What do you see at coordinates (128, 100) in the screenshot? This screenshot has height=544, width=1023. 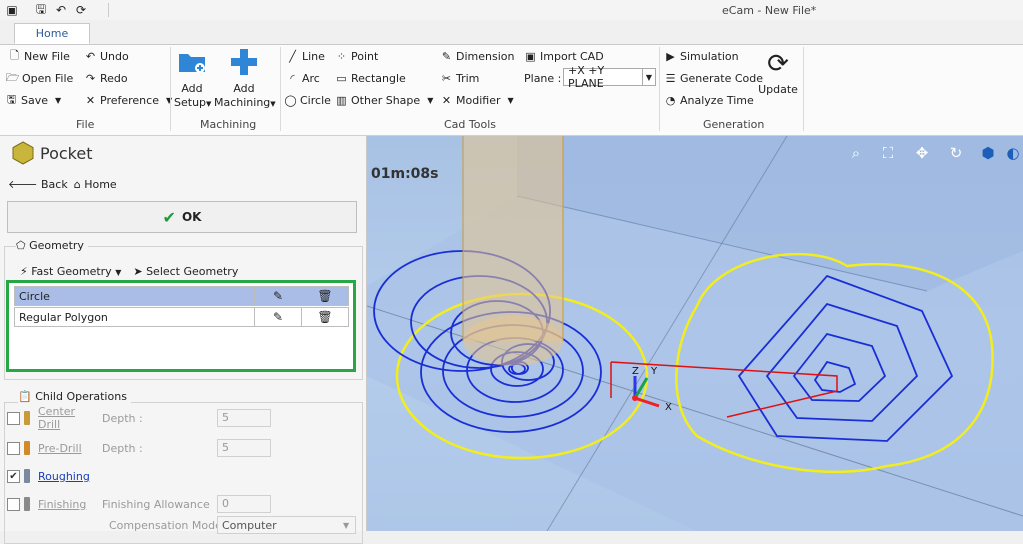 I see `preference-button: ✕Preference▼` at bounding box center [128, 100].